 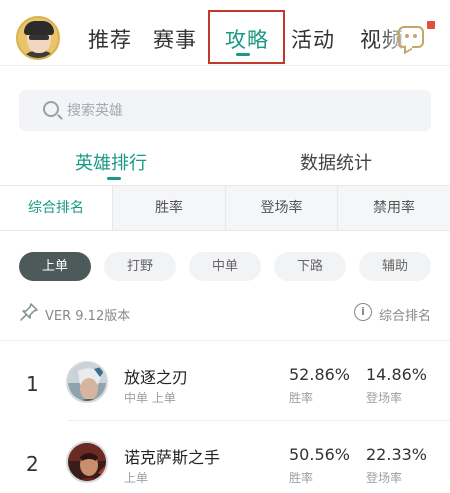 What do you see at coordinates (395, 266) in the screenshot?
I see `role-support: 辅助` at bounding box center [395, 266].